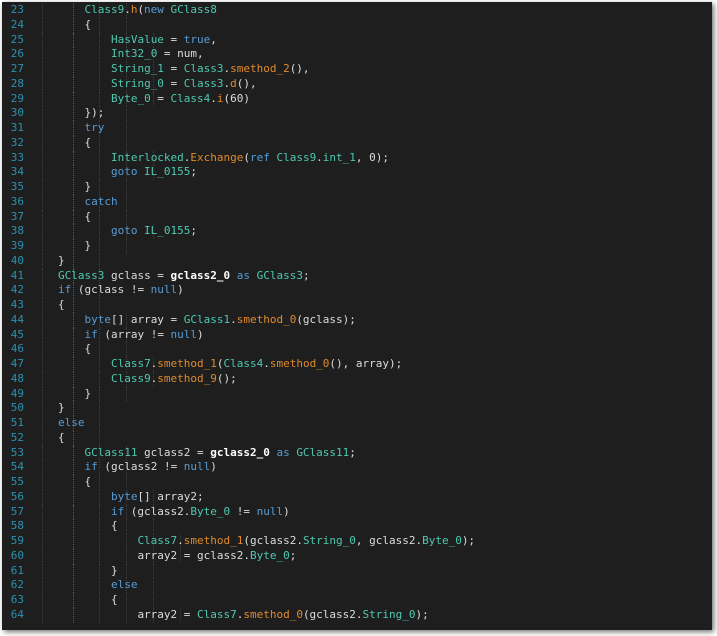 The width and height of the screenshot is (717, 636). What do you see at coordinates (357, 84) in the screenshot?
I see `code-line: 28 String_0 = Class3. d (),` at bounding box center [357, 84].